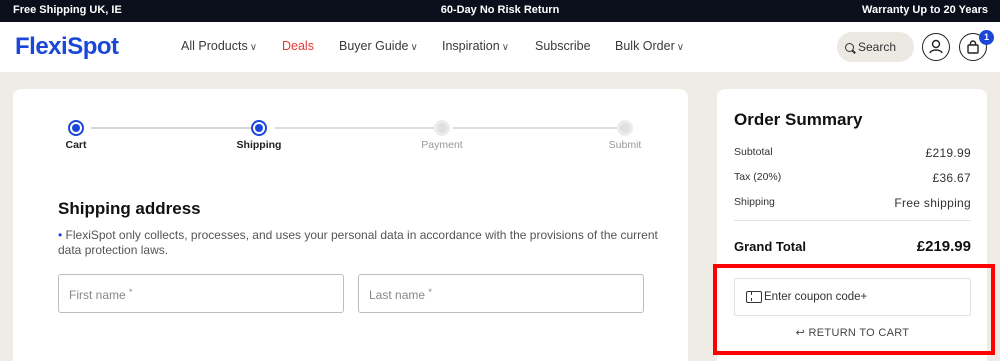  I want to click on order-summary-title: Order Summary, so click(798, 119).